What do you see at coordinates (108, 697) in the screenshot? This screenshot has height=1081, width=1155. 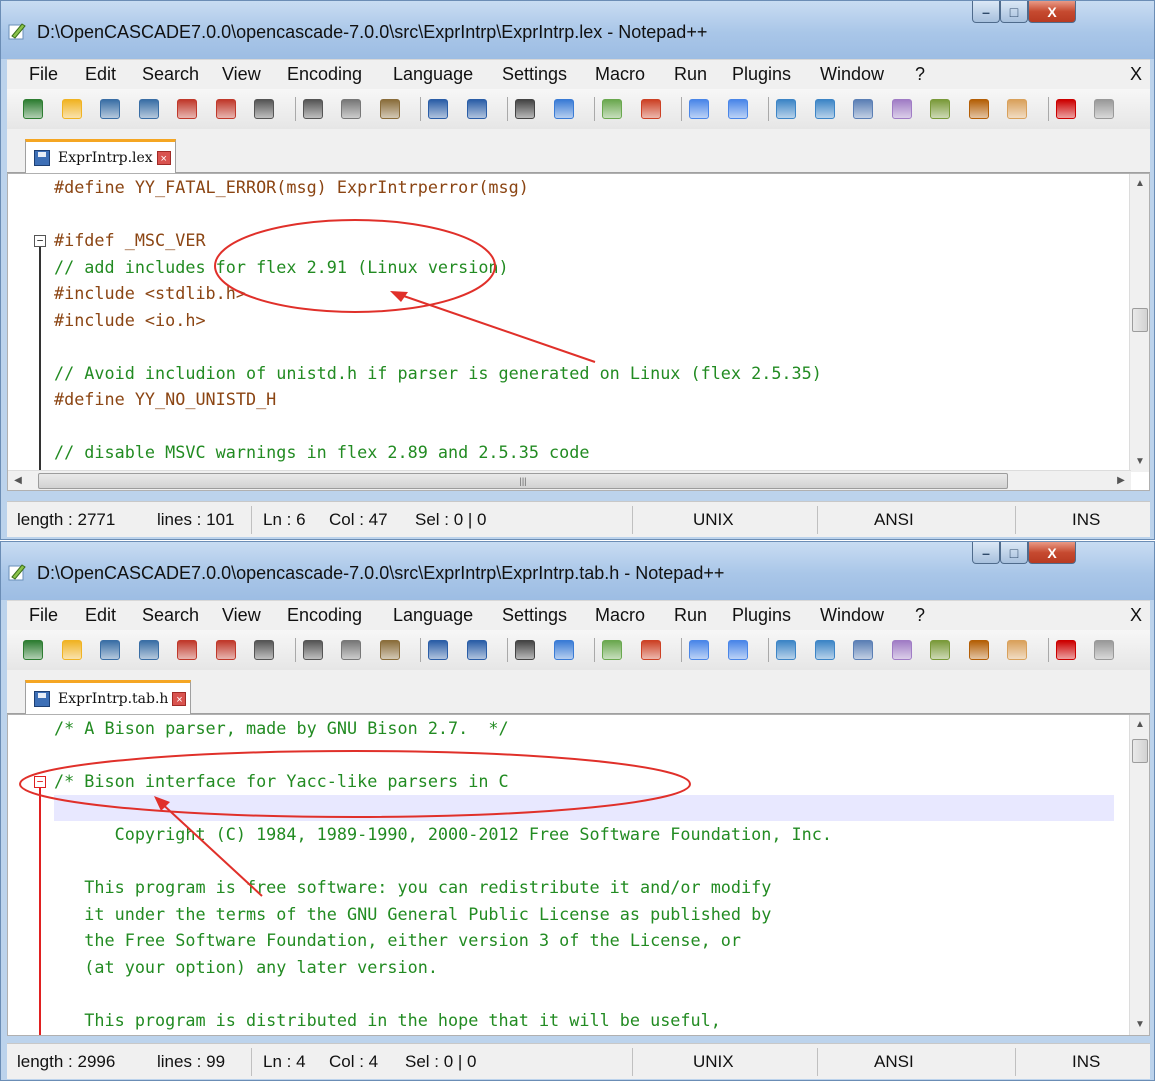 I see `tab-exprintrp-tab-h: ExprIntrp.tab.h ×` at bounding box center [108, 697].